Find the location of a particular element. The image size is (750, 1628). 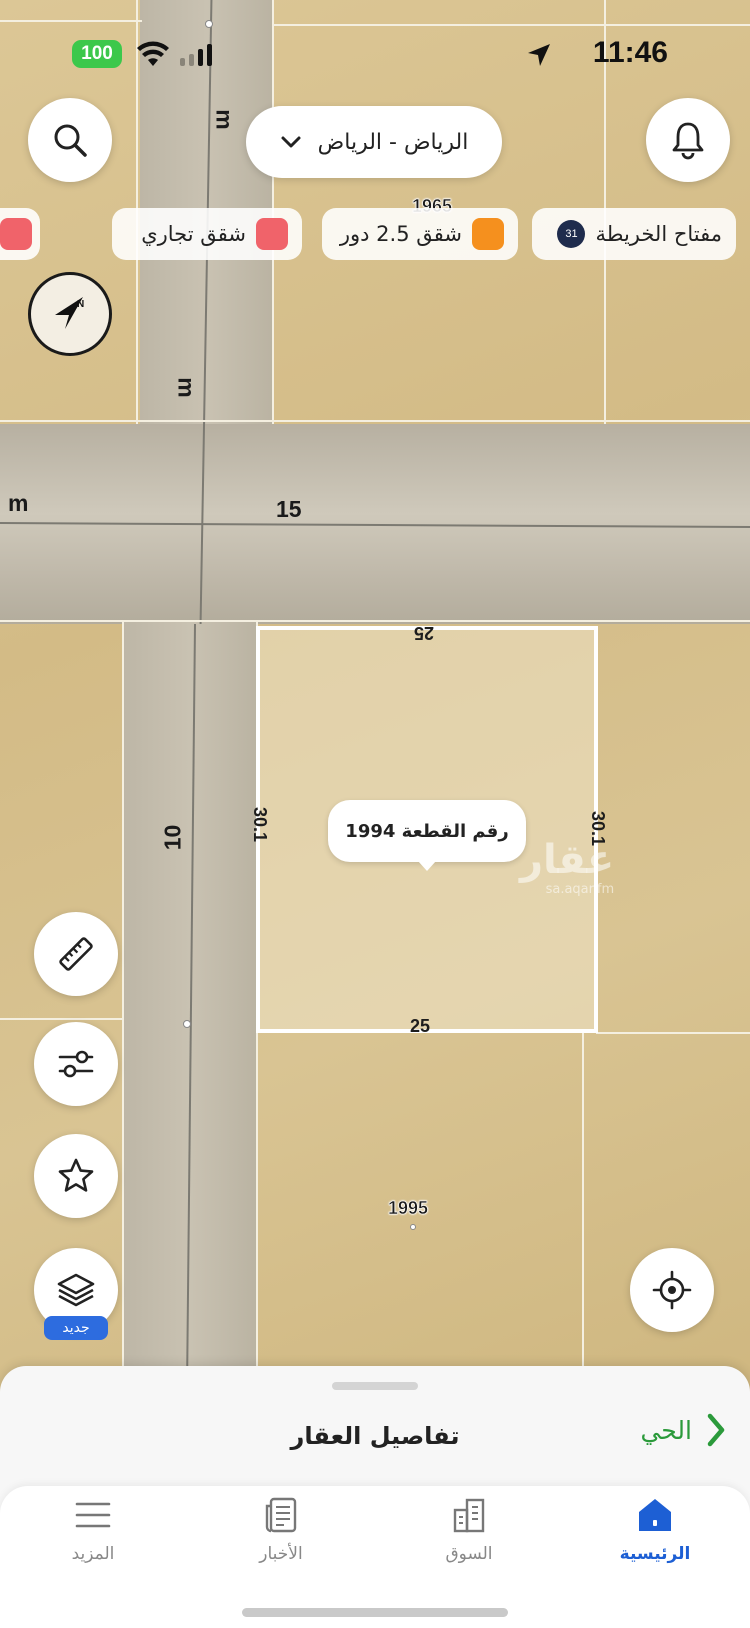

menu-icon is located at coordinates (93, 1515).